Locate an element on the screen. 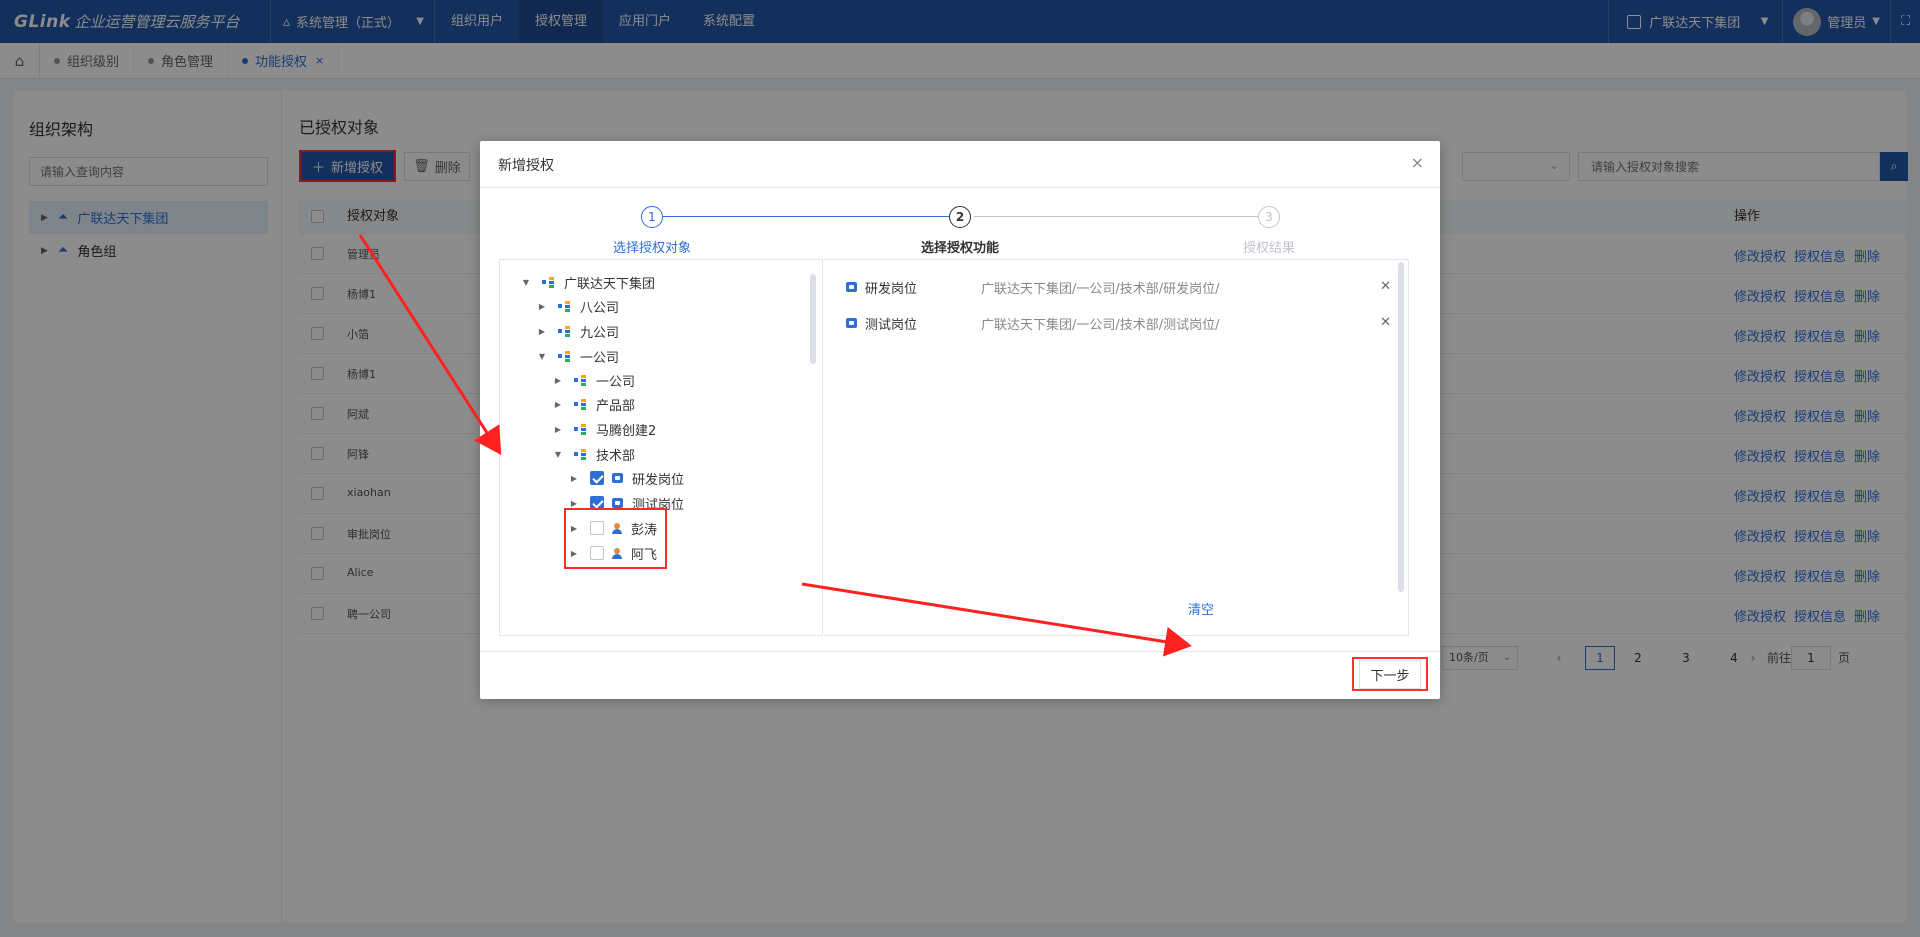 The height and width of the screenshot is (937, 1920). step-2-indicator: 2 is located at coordinates (960, 217).